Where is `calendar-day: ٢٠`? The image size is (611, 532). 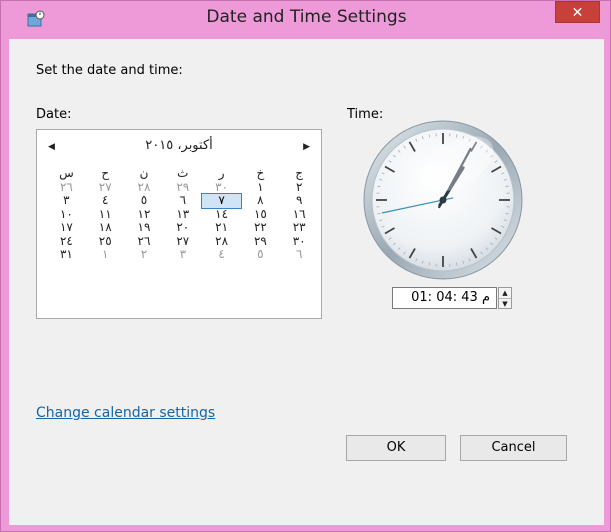 calendar-day: ٢٠ is located at coordinates (182, 228).